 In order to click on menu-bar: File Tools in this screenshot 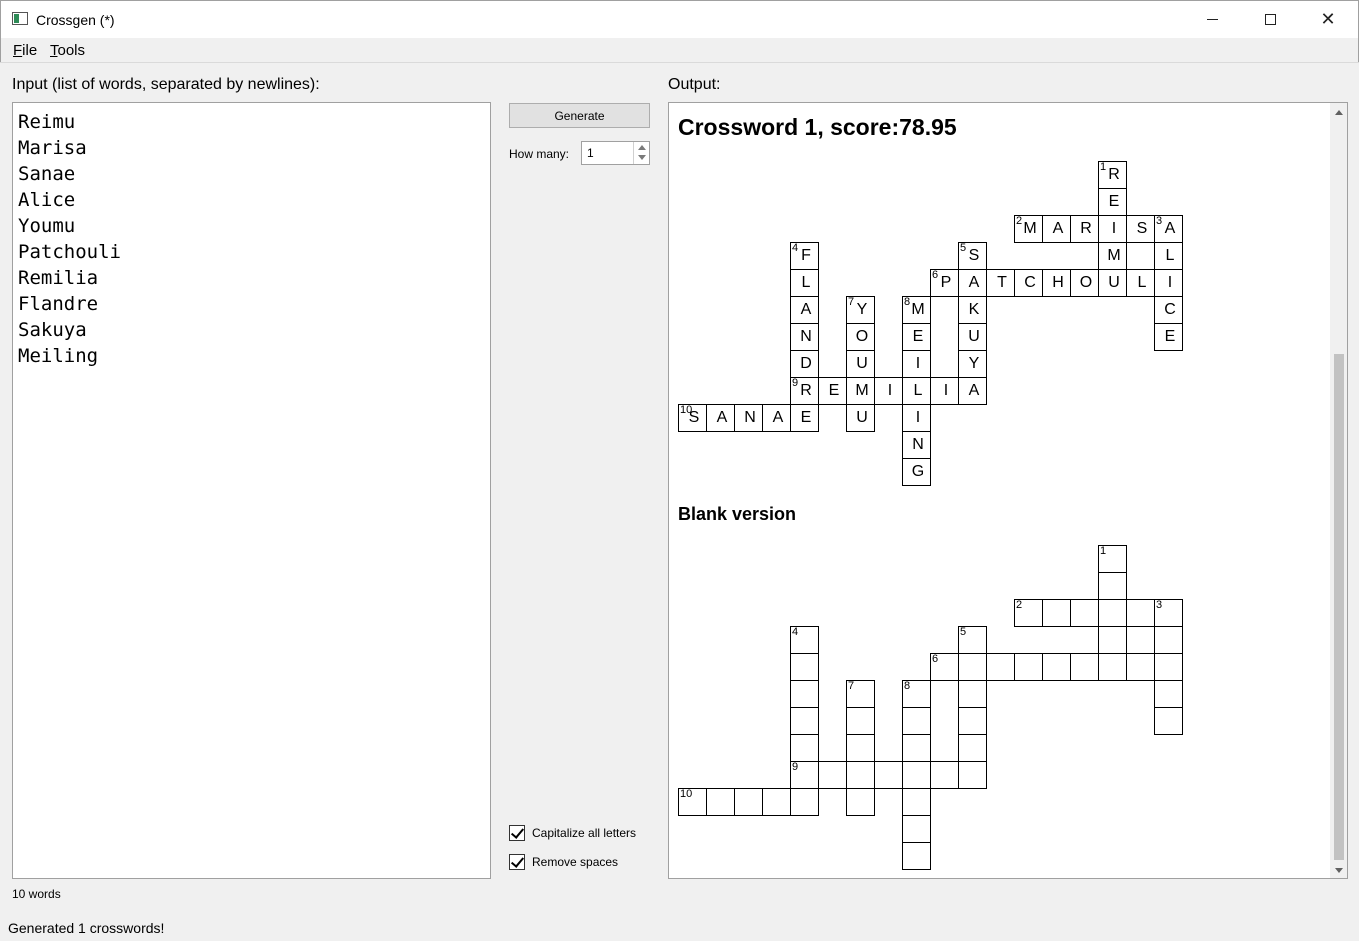, I will do `click(679, 50)`.